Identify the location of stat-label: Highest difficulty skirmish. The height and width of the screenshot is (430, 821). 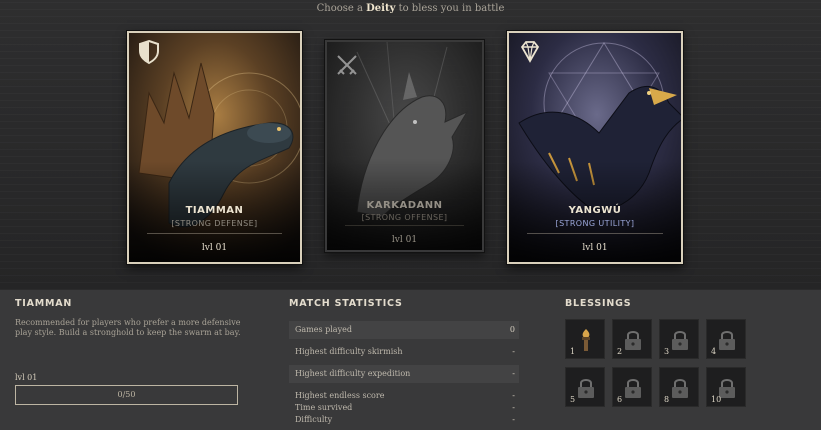
(349, 351).